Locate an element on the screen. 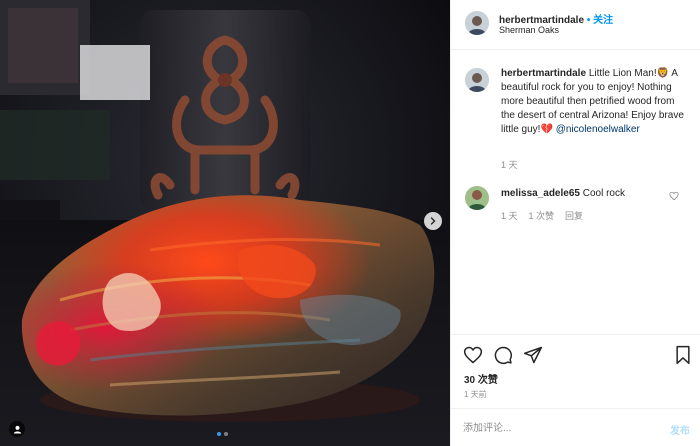  comment-likes: 1 次赞 is located at coordinates (542, 215).